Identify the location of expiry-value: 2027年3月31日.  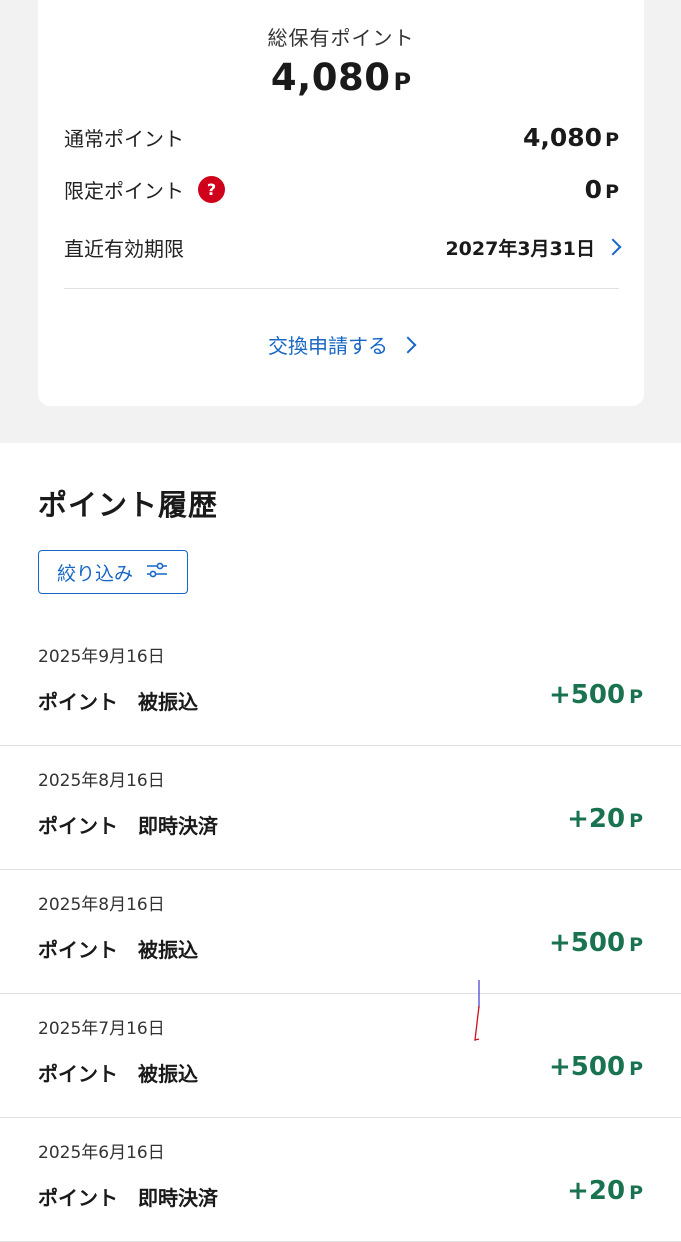
(533, 247).